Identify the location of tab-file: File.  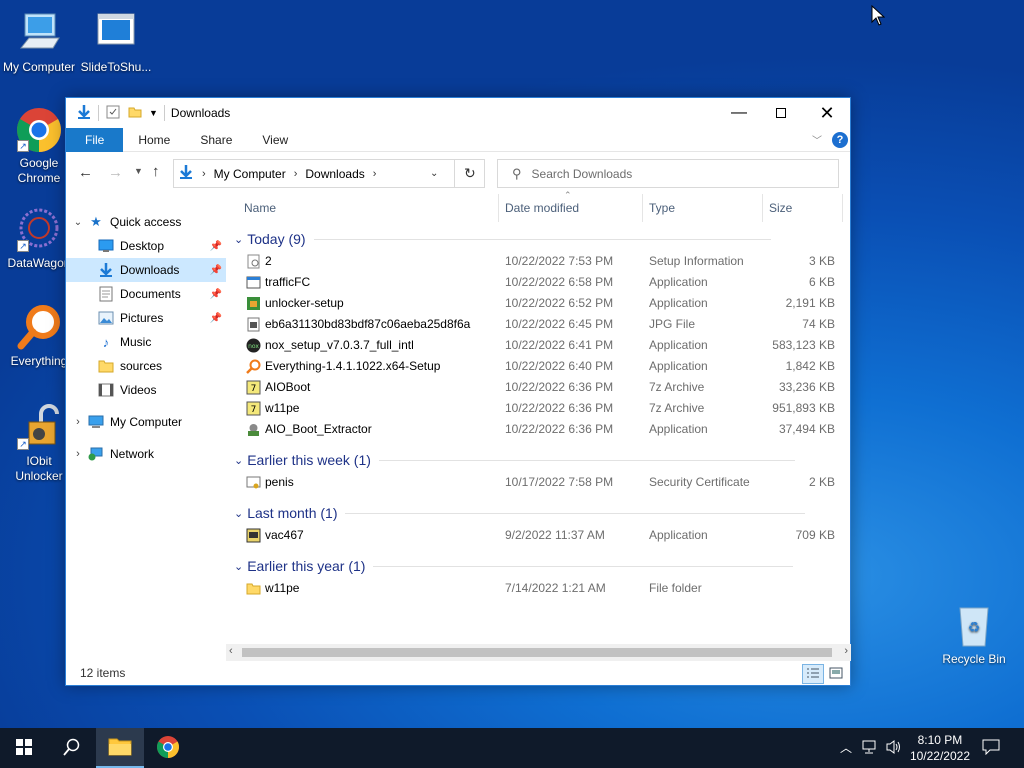
(95, 139).